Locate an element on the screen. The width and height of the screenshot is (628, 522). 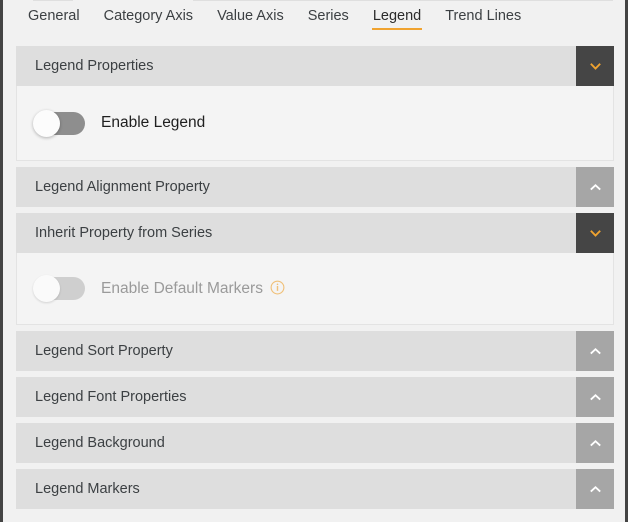
expand-toggle-legend-background is located at coordinates (595, 443).